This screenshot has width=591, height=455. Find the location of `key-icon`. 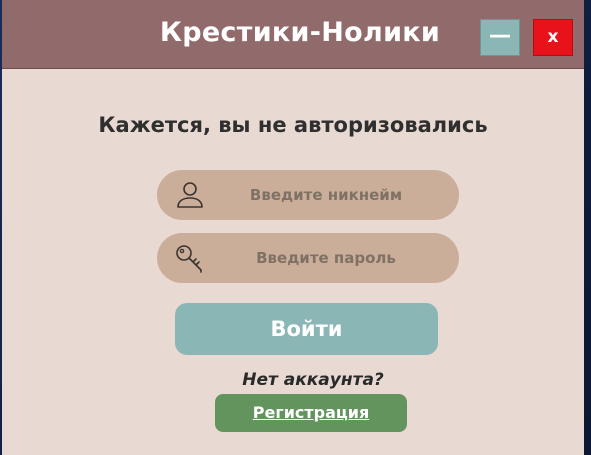

key-icon is located at coordinates (189, 259).